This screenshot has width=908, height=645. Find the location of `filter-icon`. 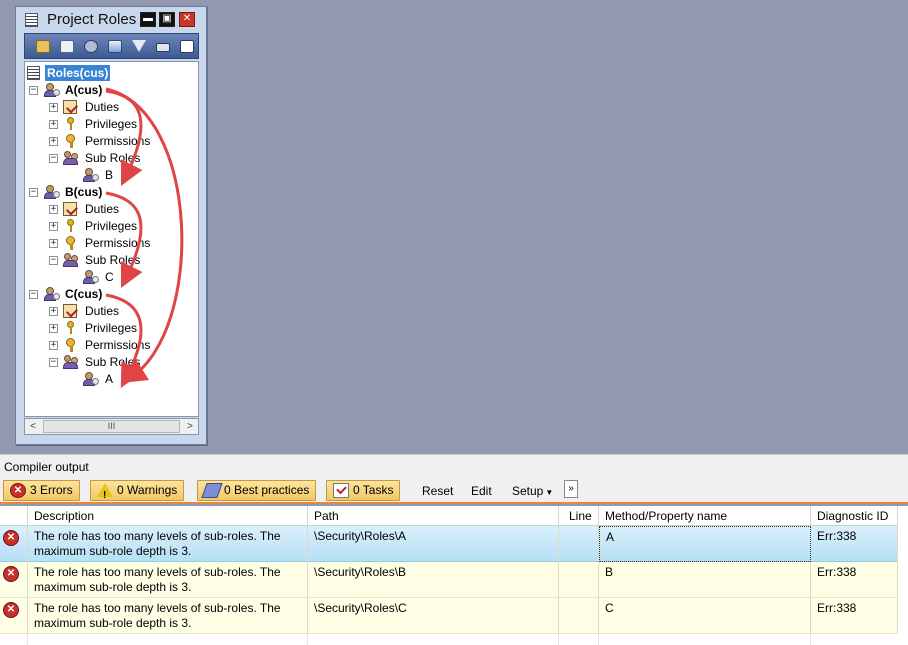

filter-icon is located at coordinates (139, 46).